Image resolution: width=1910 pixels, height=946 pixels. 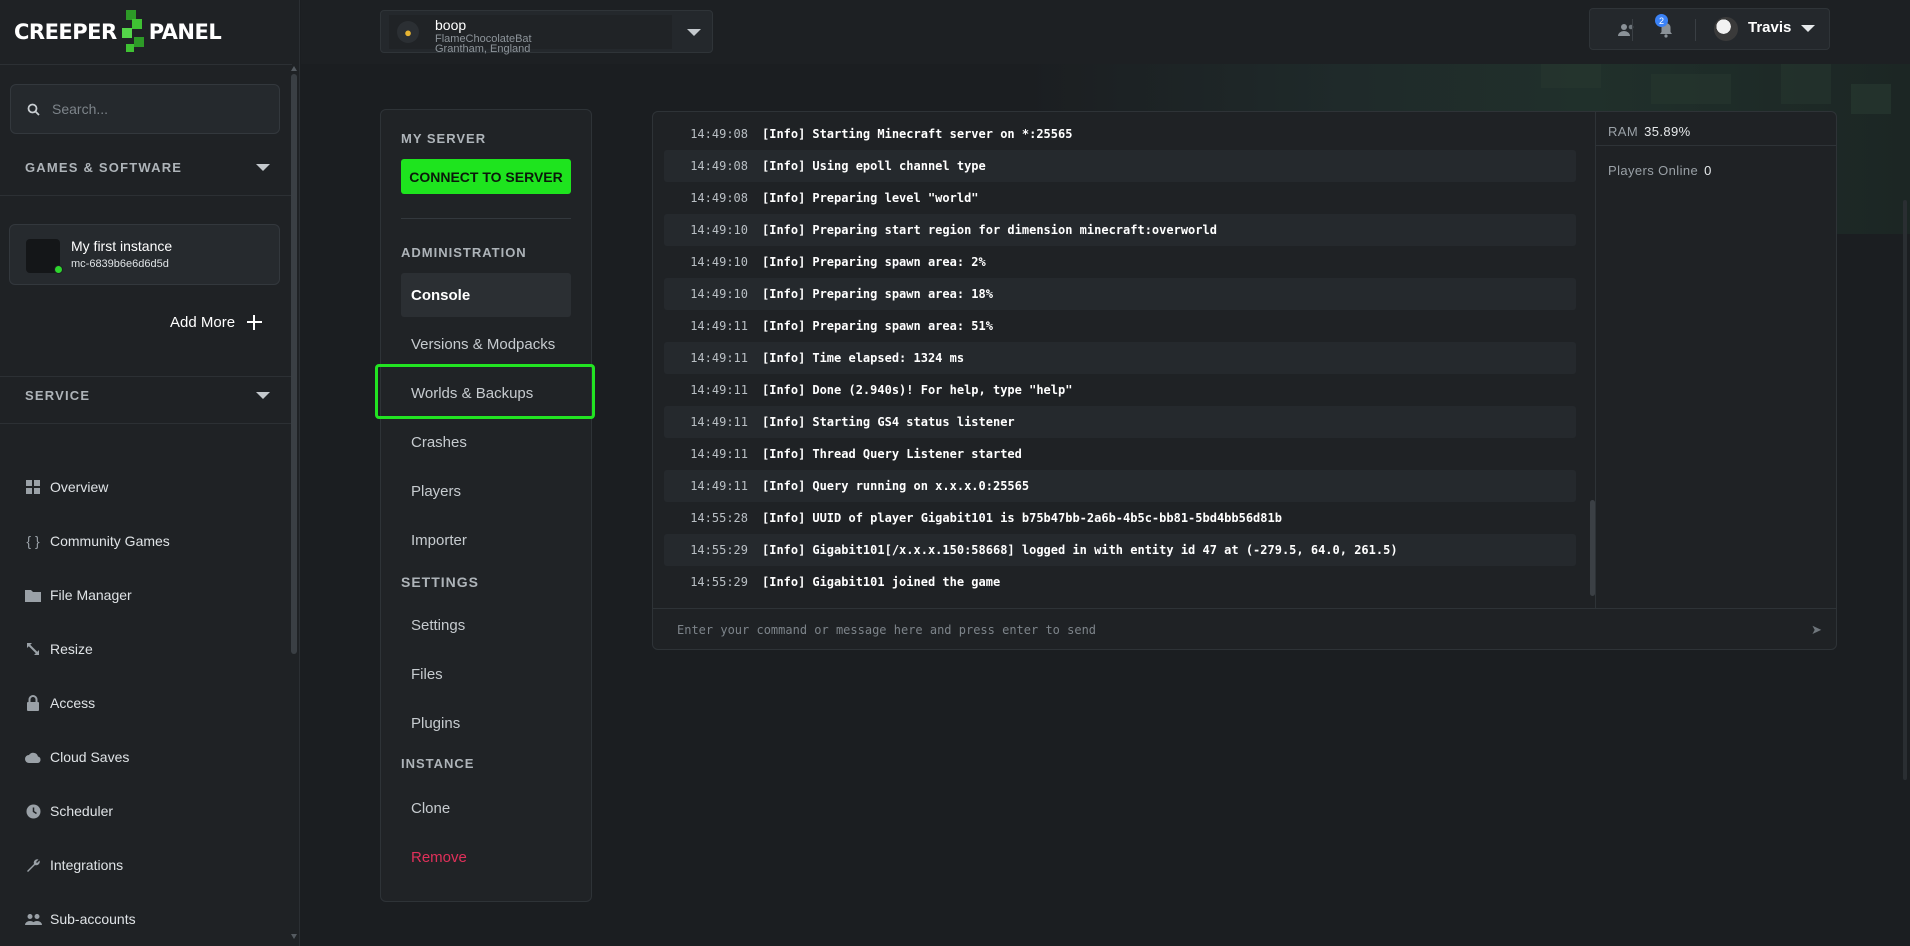 What do you see at coordinates (33, 487) in the screenshot?
I see `grid-icon` at bounding box center [33, 487].